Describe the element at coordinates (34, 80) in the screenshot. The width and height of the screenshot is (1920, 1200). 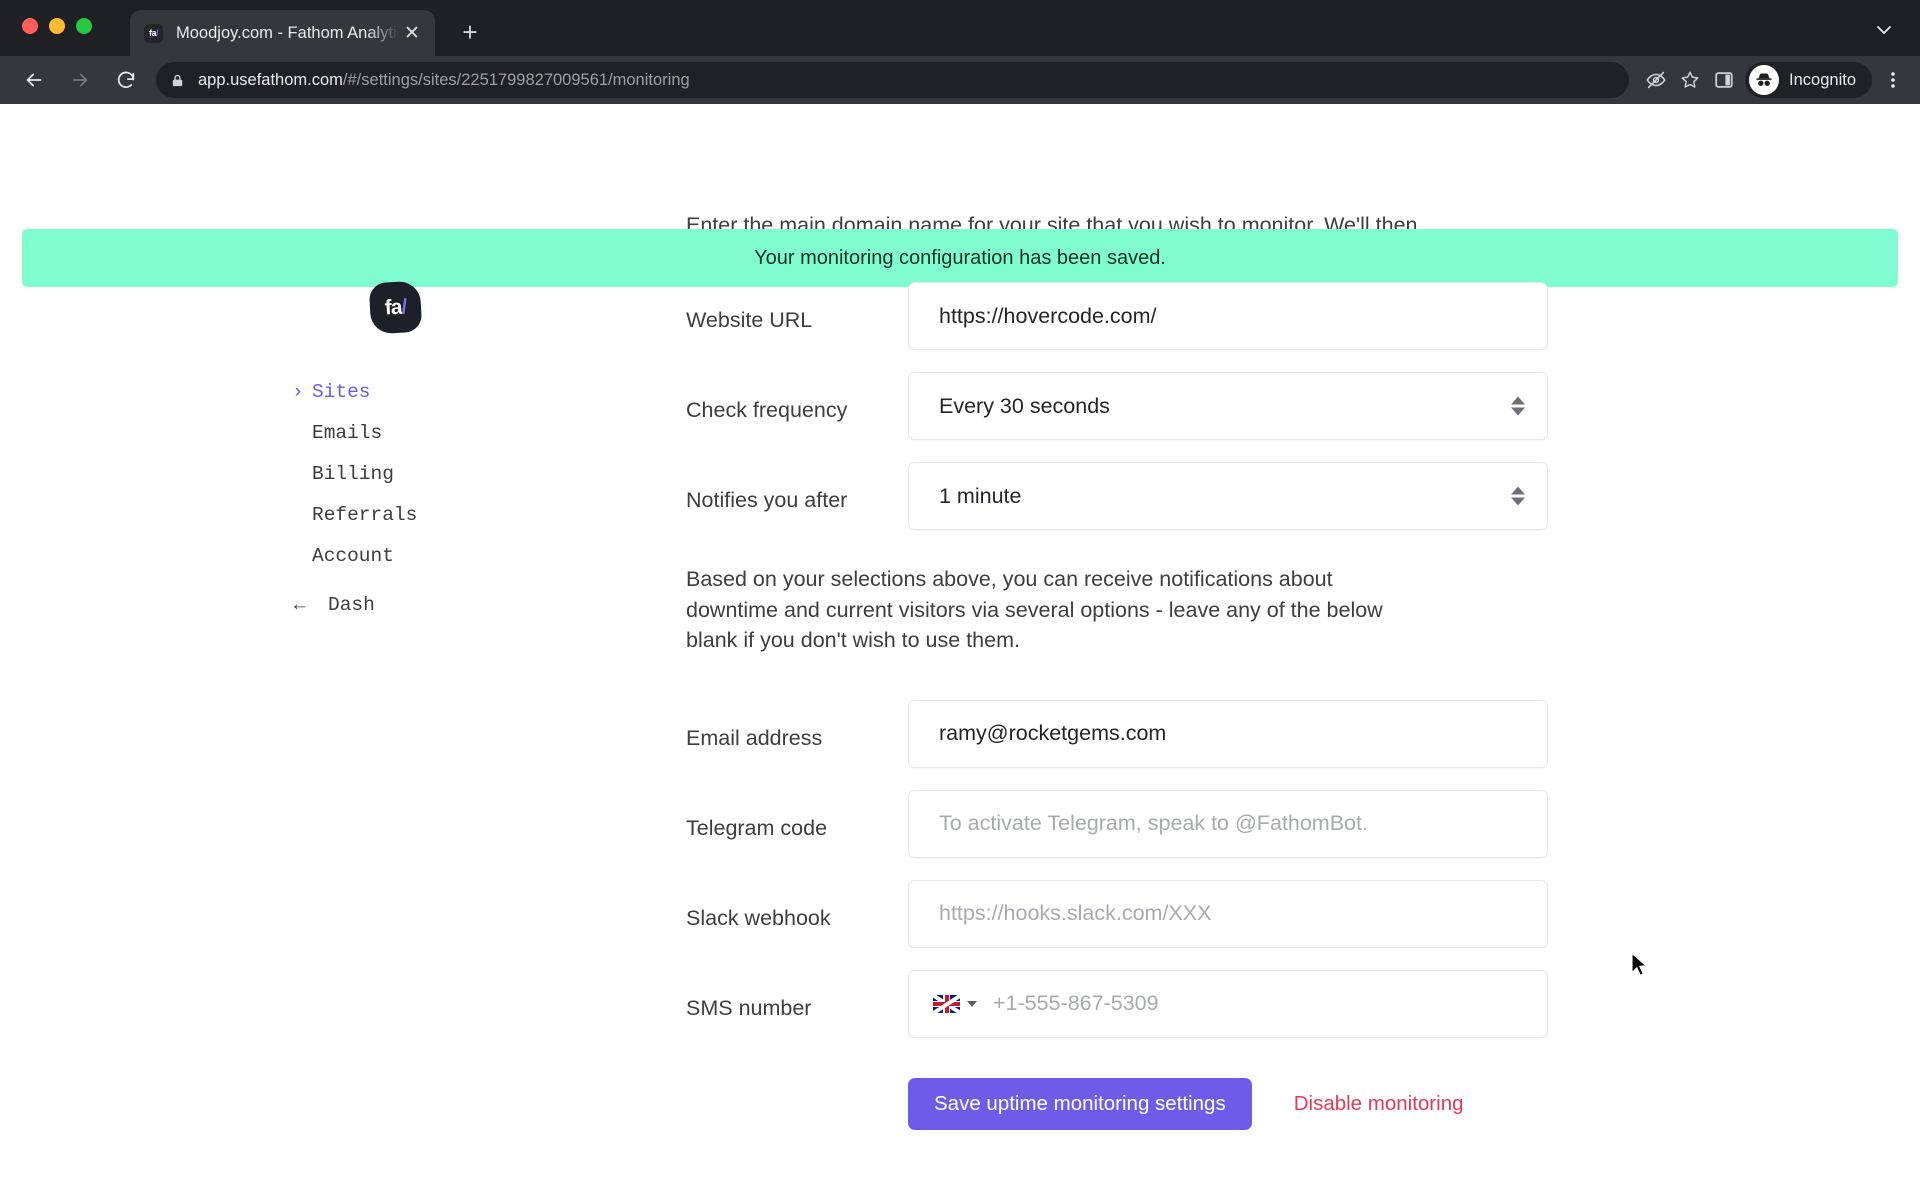
I see `back-arrow-icon` at that location.